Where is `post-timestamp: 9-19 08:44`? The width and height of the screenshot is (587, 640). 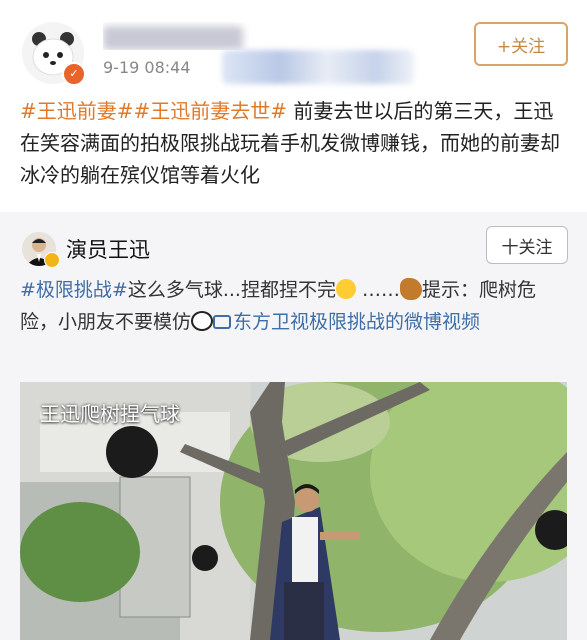
post-timestamp: 9-19 08:44 is located at coordinates (147, 67).